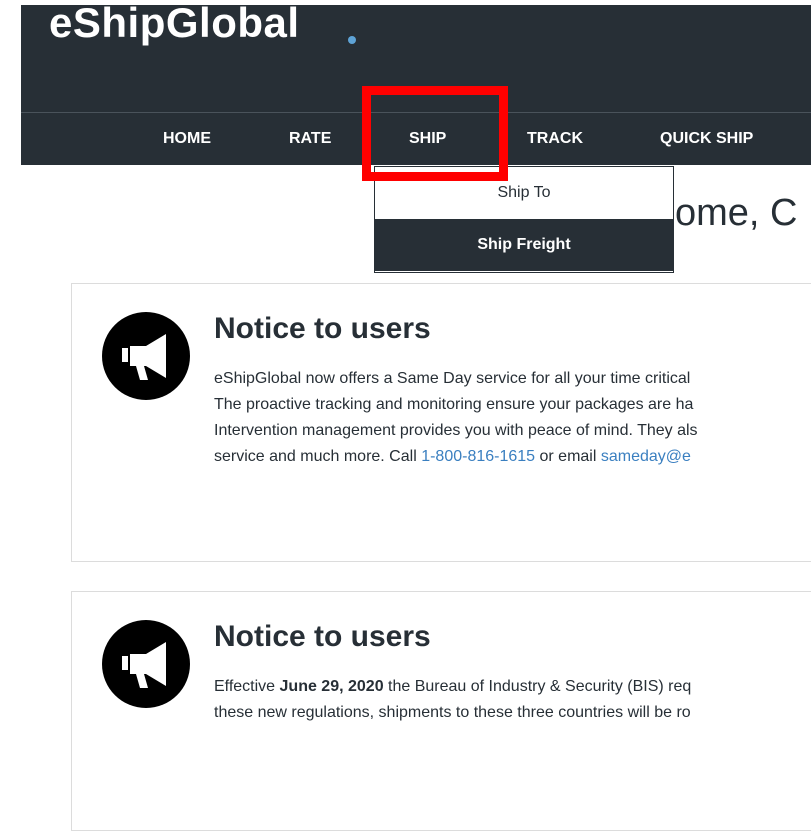 This screenshot has height=831, width=811. I want to click on ship-dropdown-menu: Ship To Ship Freight, so click(524, 219).